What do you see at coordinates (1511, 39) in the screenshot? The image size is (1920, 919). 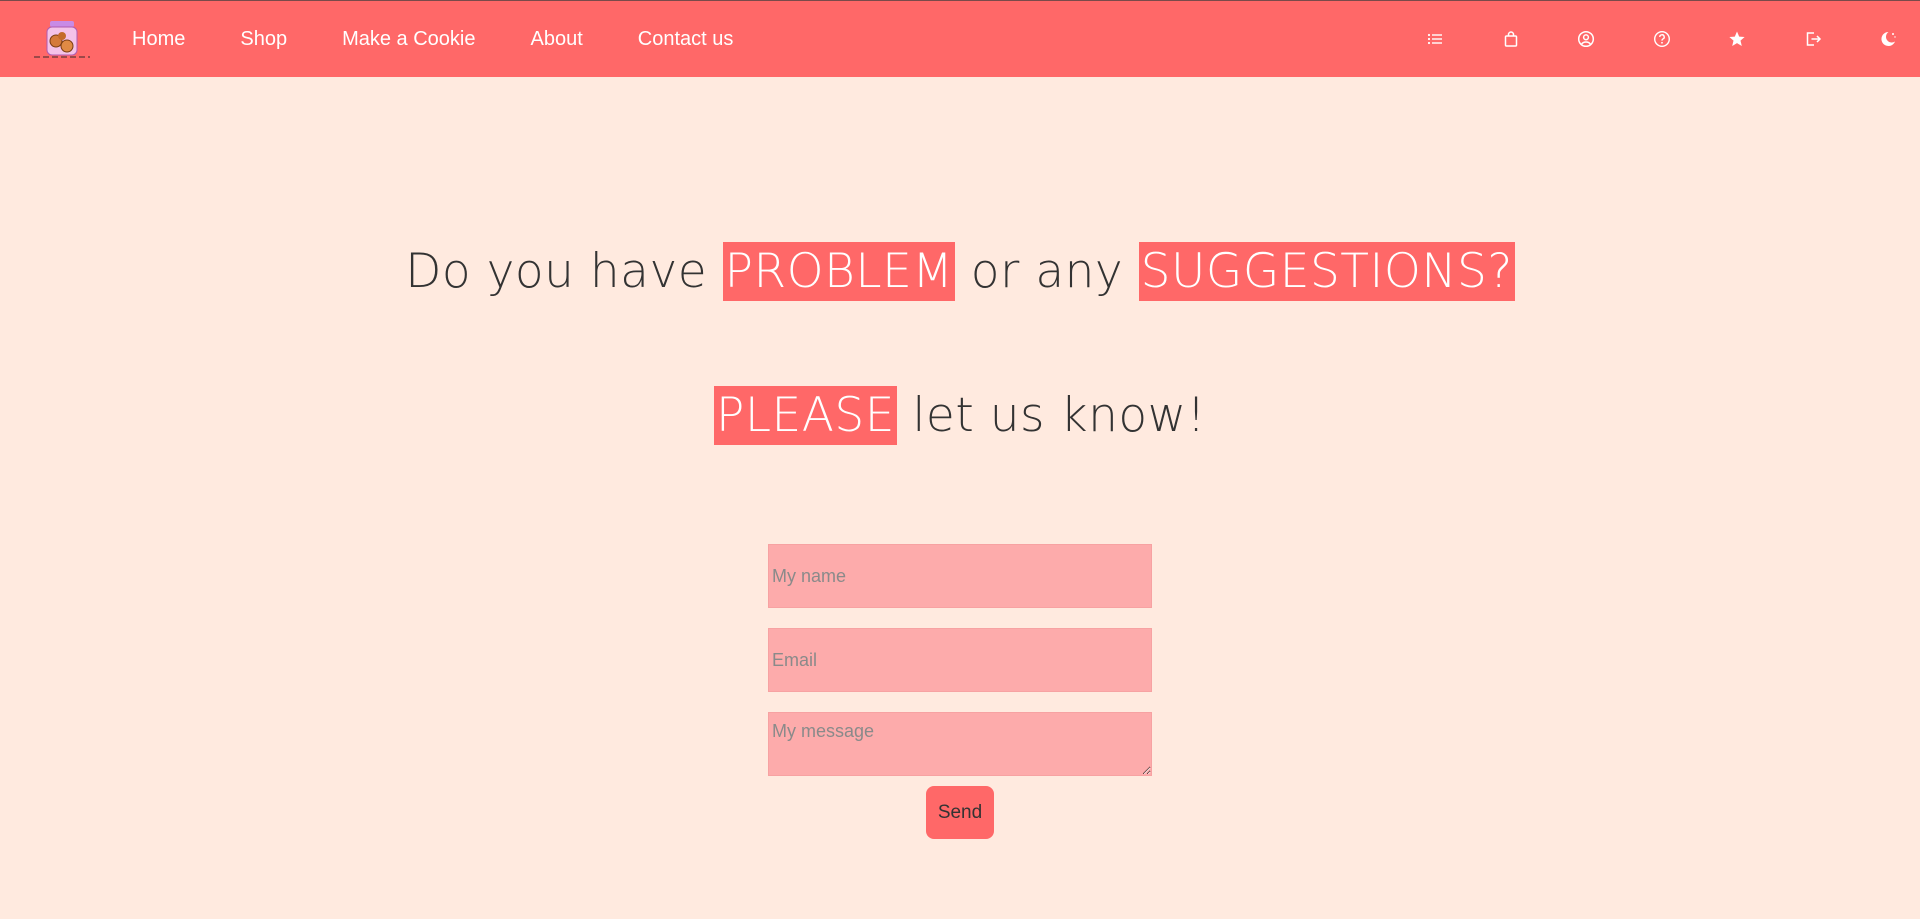 I see `shopping-bag-icon` at bounding box center [1511, 39].